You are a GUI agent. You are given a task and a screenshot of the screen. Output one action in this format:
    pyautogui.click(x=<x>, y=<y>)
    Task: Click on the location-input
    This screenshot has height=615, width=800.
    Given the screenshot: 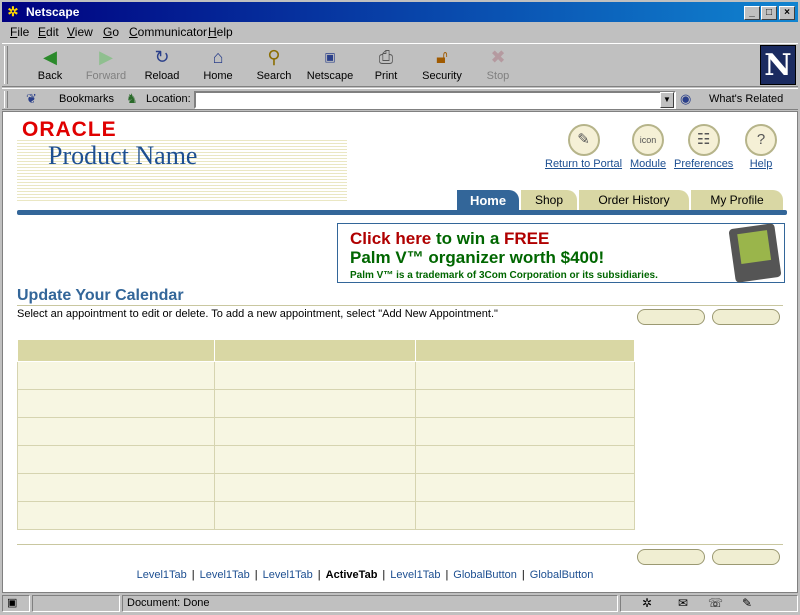 What is the action you would take?
    pyautogui.click(x=435, y=100)
    